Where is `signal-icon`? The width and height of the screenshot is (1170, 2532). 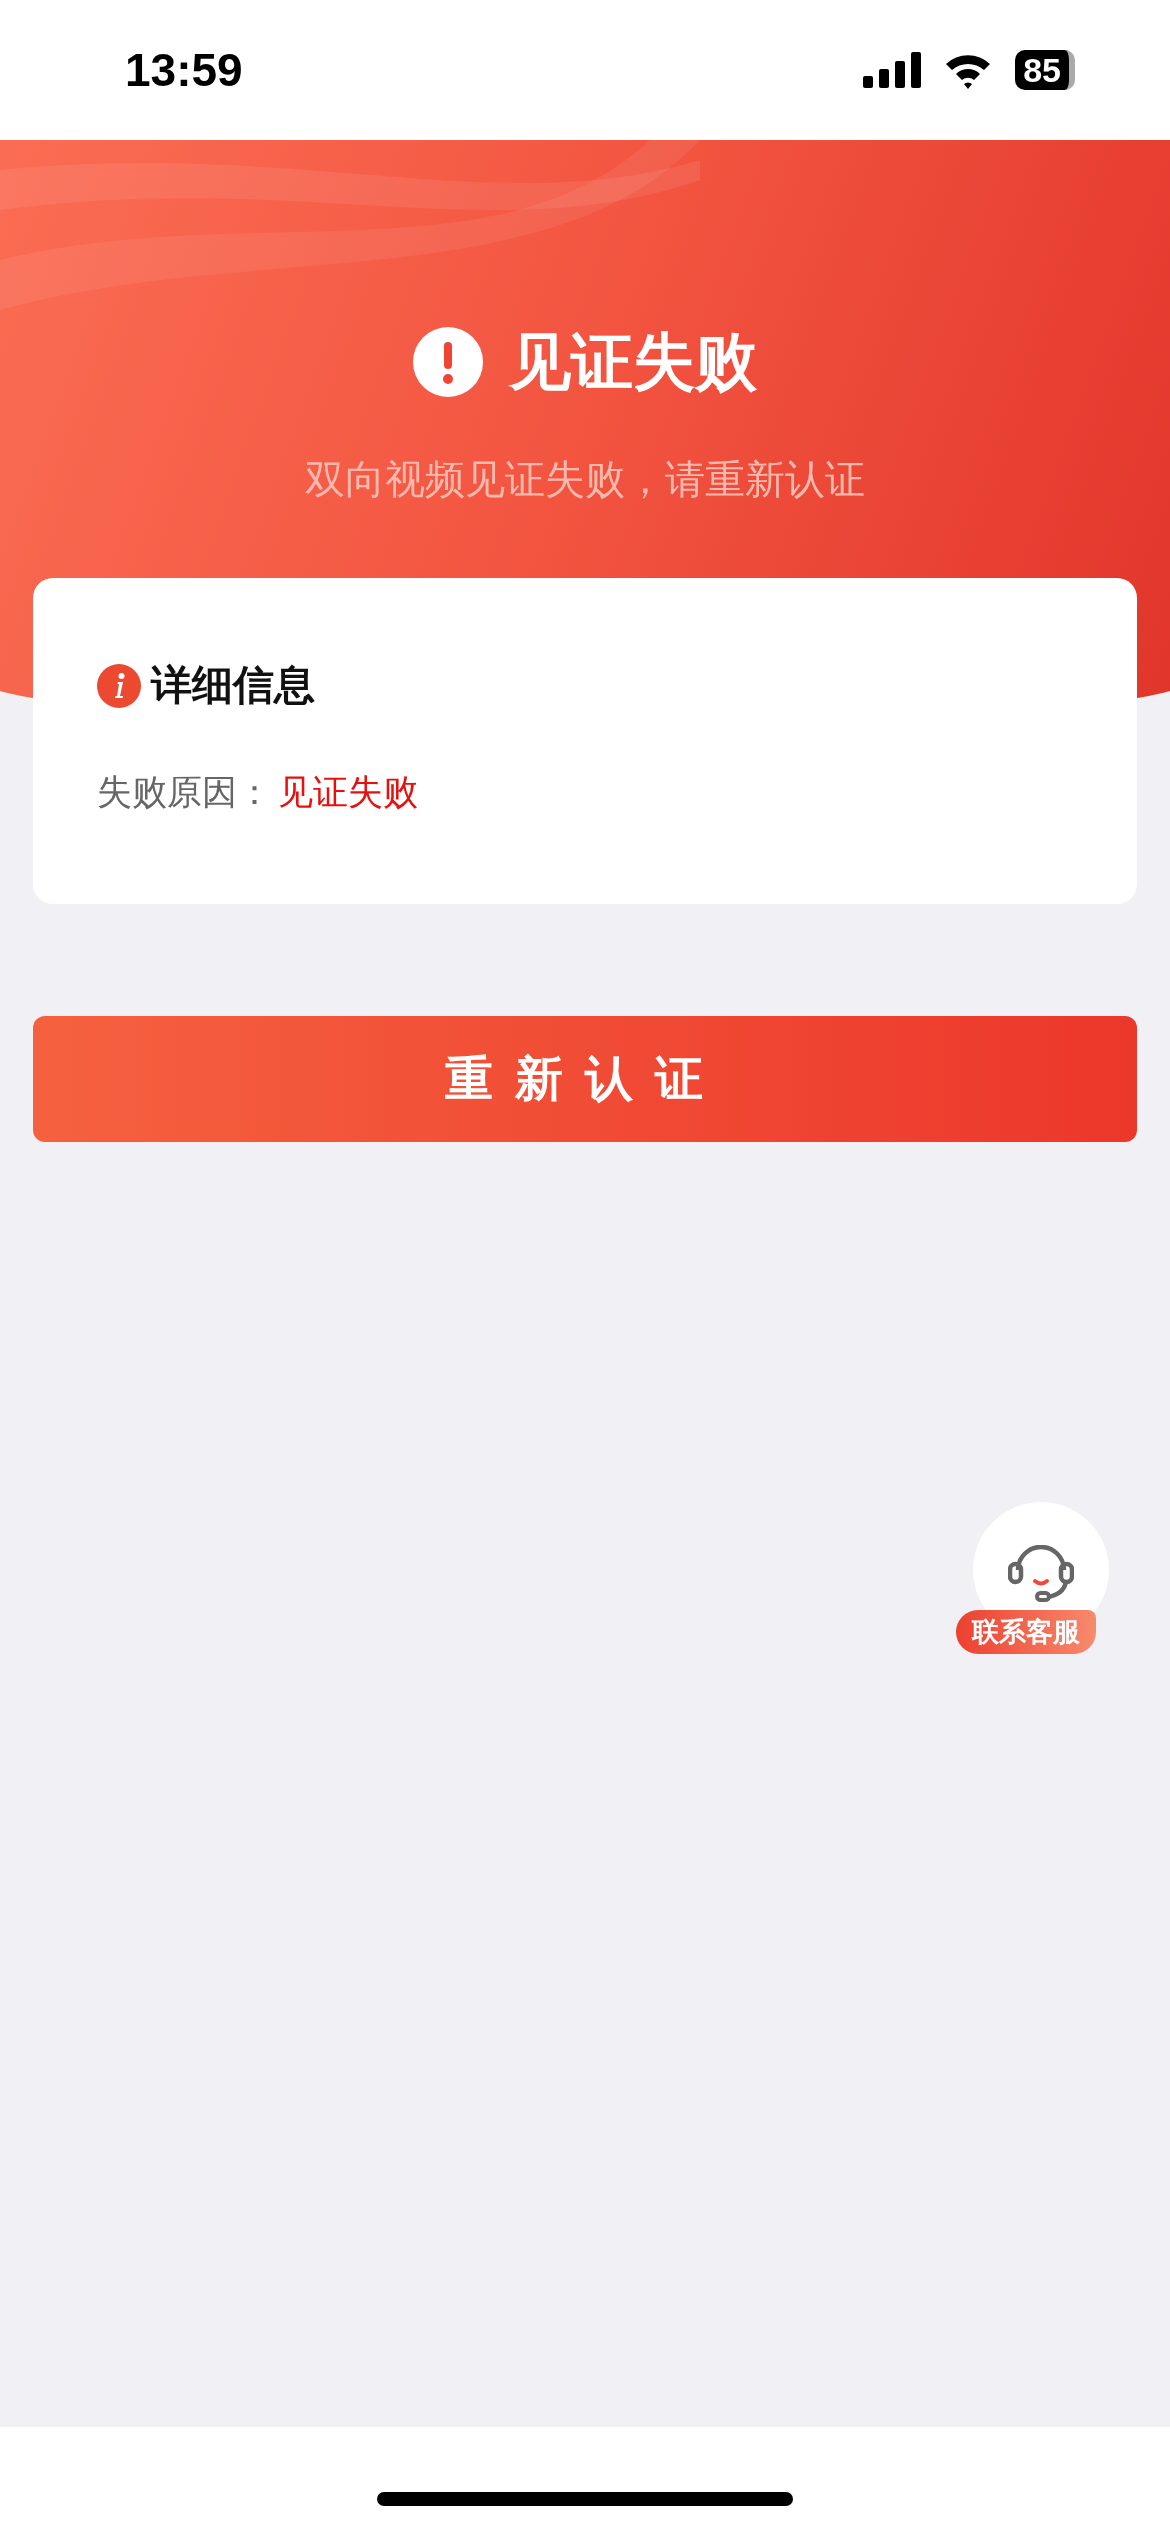
signal-icon is located at coordinates (892, 70).